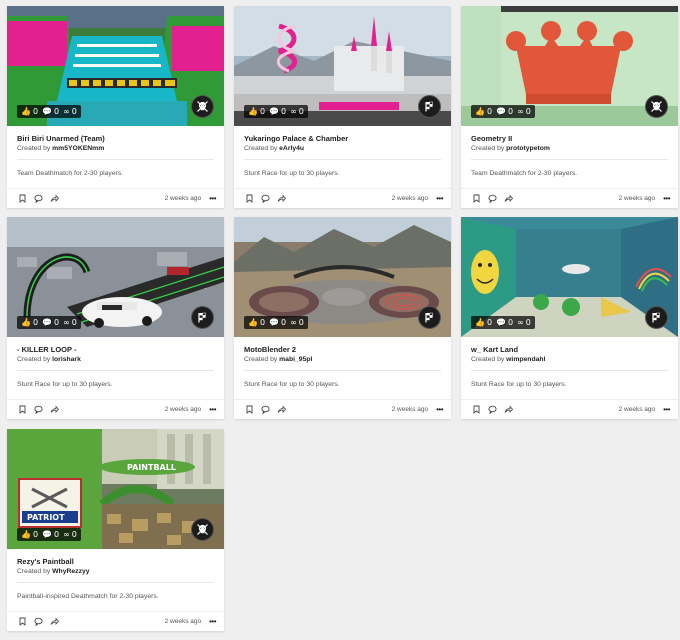 This screenshot has width=680, height=640. I want to click on job-title: Rezy's Paintball, so click(115, 562).